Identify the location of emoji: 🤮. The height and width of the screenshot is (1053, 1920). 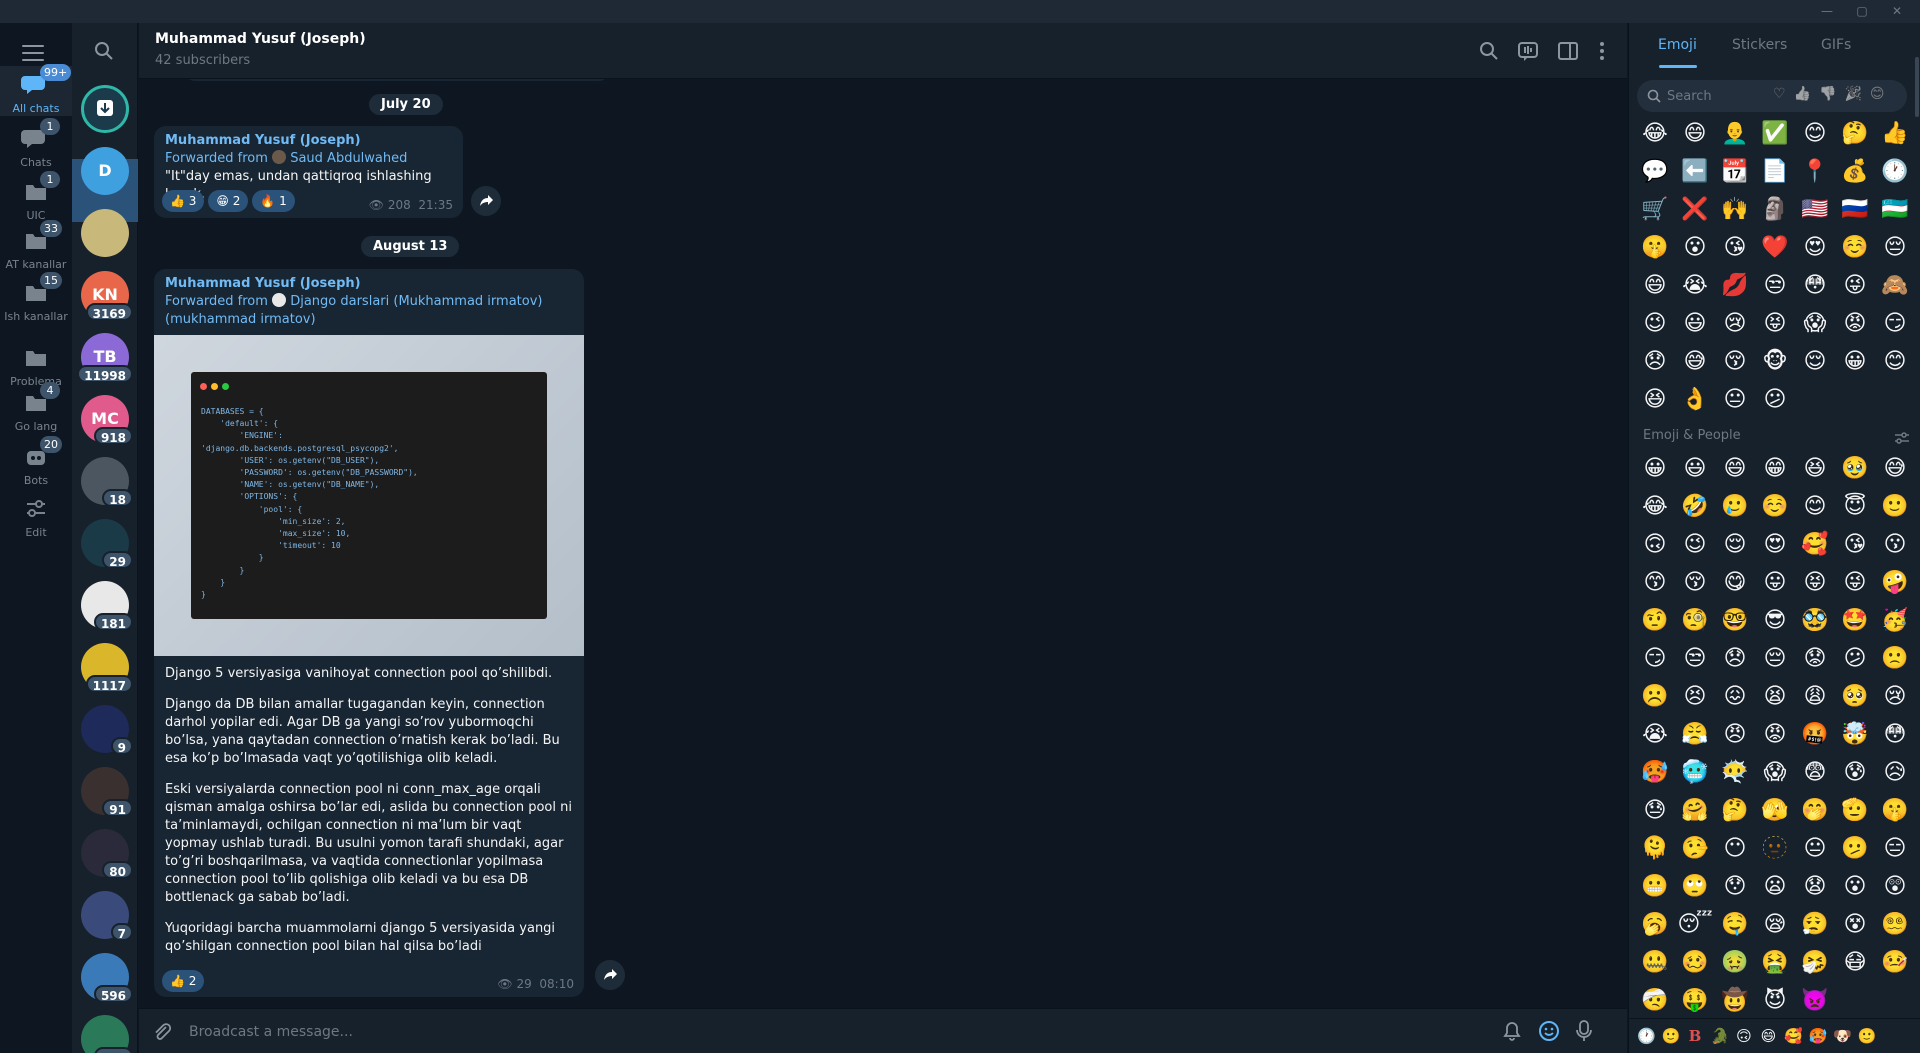
(1775, 963).